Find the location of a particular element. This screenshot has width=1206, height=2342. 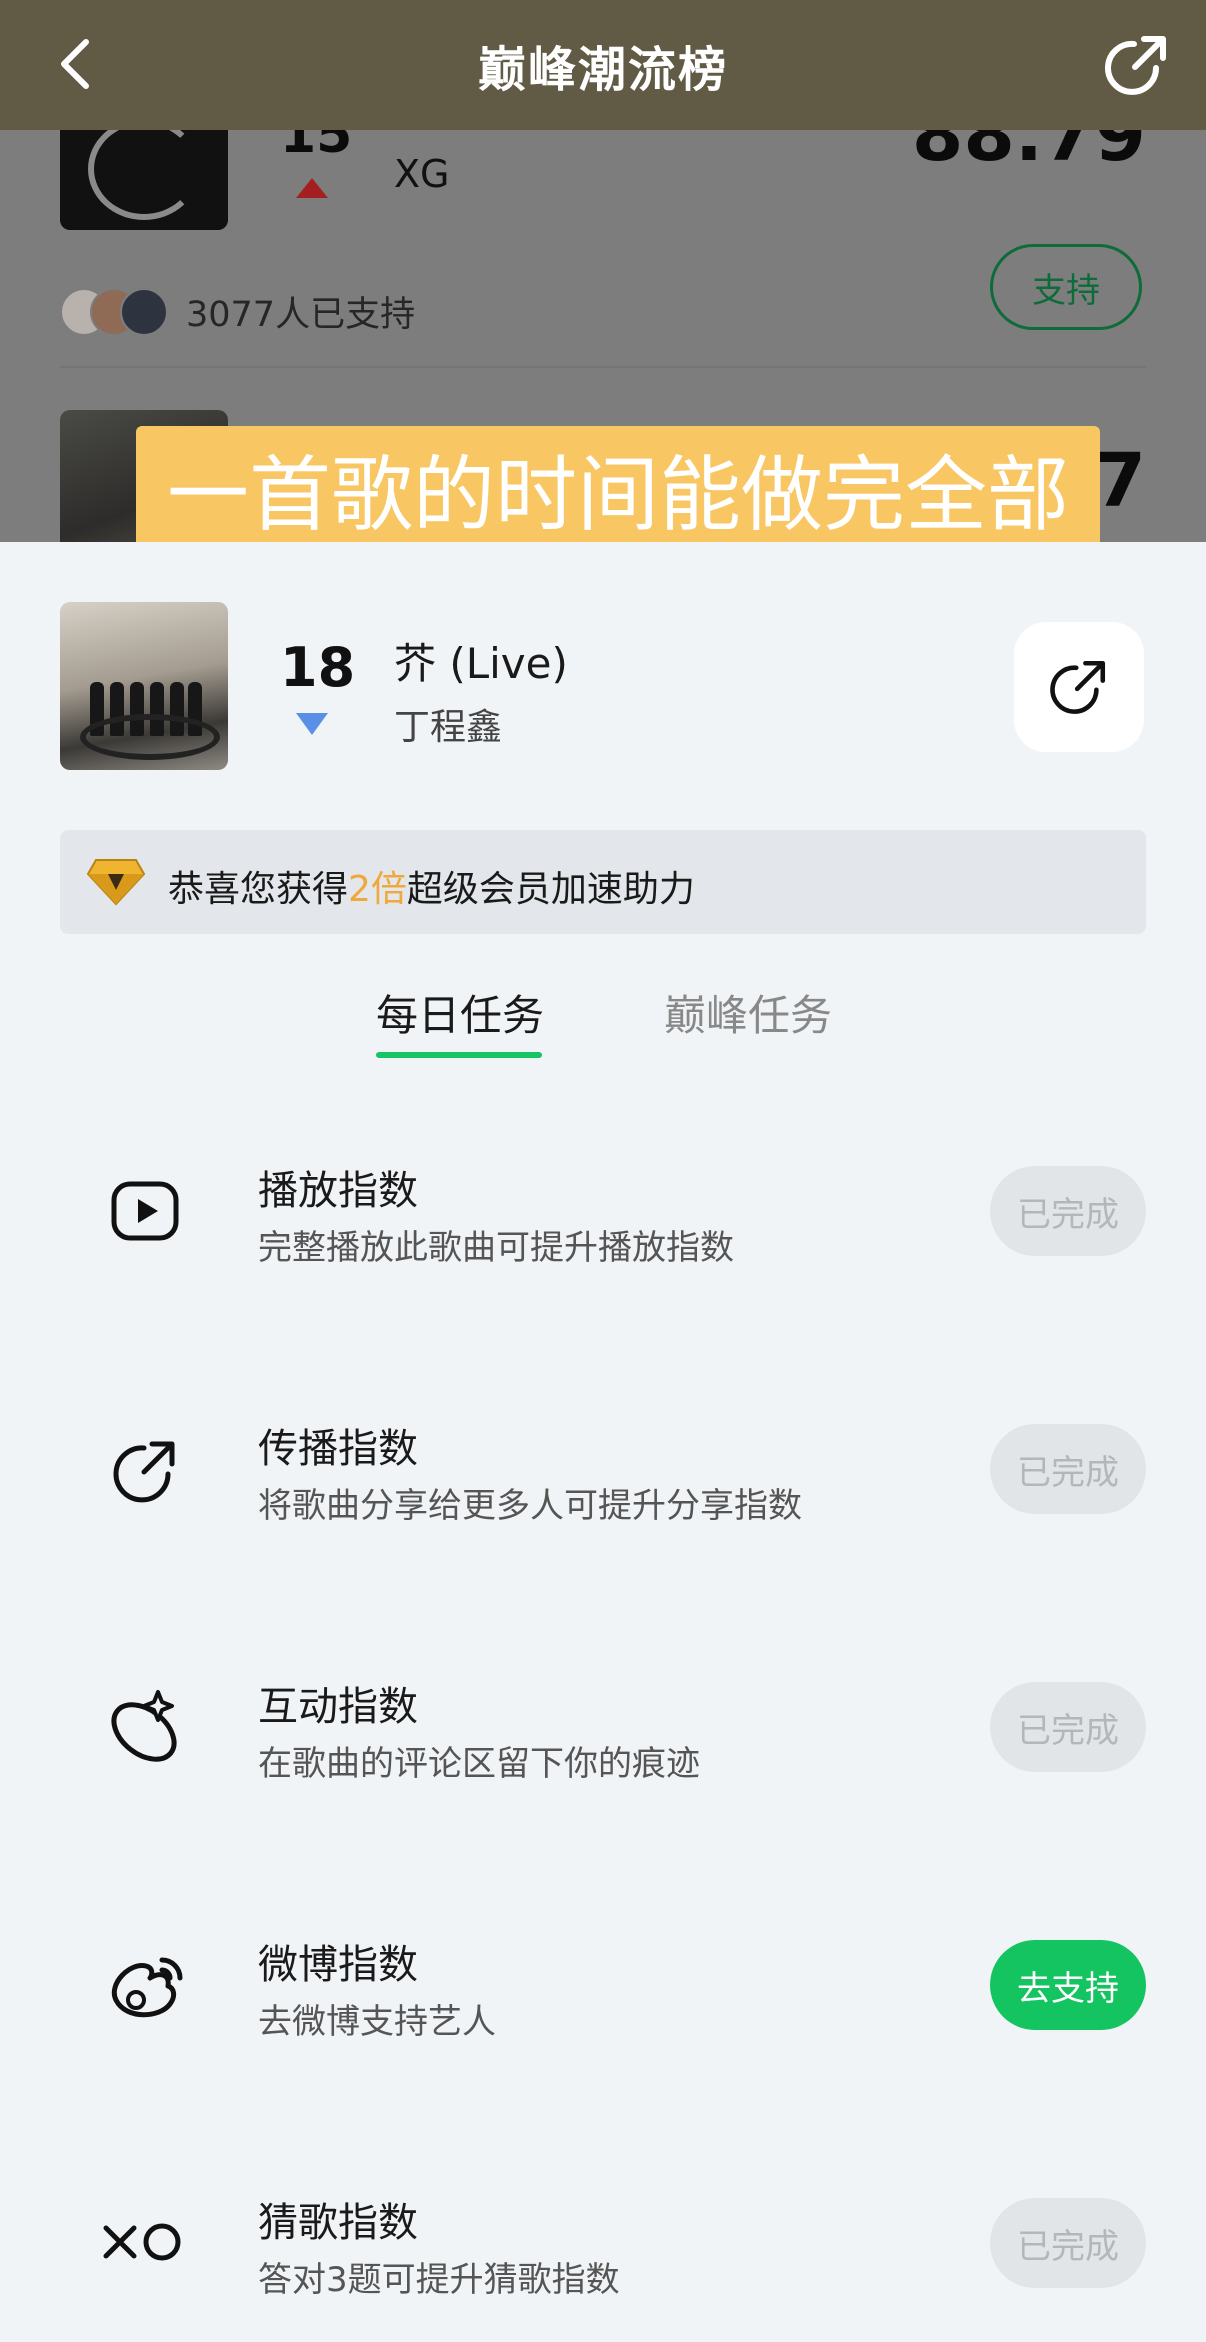

divider is located at coordinates (603, 367).